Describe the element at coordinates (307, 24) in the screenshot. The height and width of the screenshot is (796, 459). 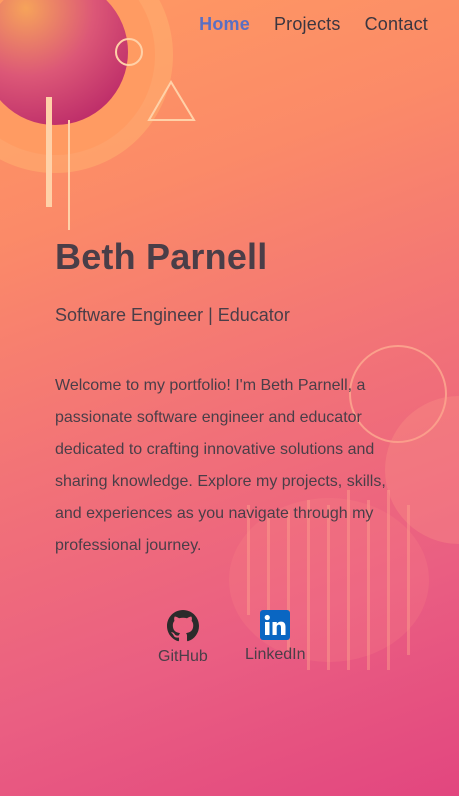
I see `nav-projects-link: Projects` at that location.